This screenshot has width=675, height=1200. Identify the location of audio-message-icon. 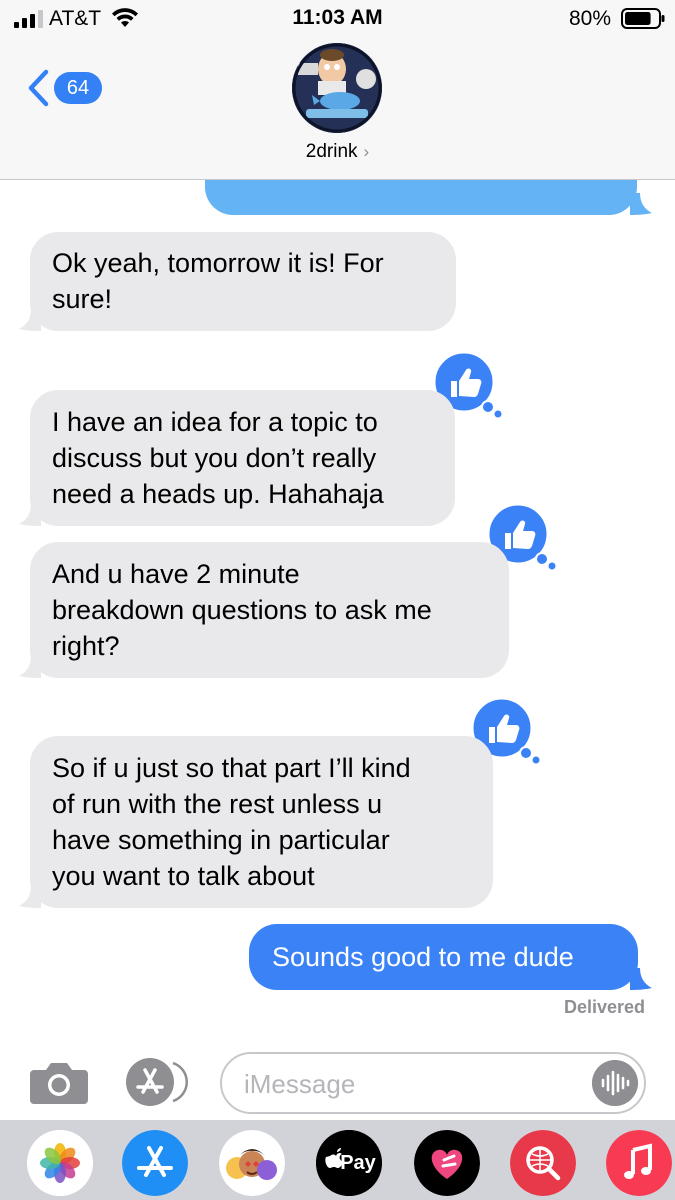
(615, 1083).